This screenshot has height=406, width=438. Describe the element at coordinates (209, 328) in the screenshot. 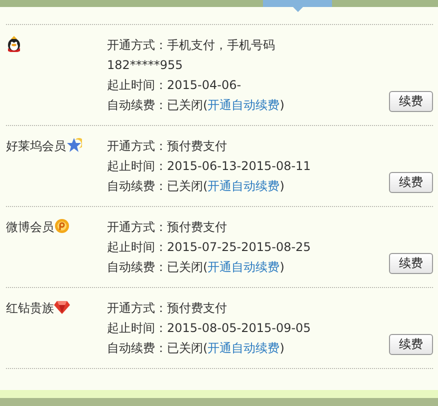

I see `period-text: 起止时间：2015-08-05-2015-09-05` at that location.